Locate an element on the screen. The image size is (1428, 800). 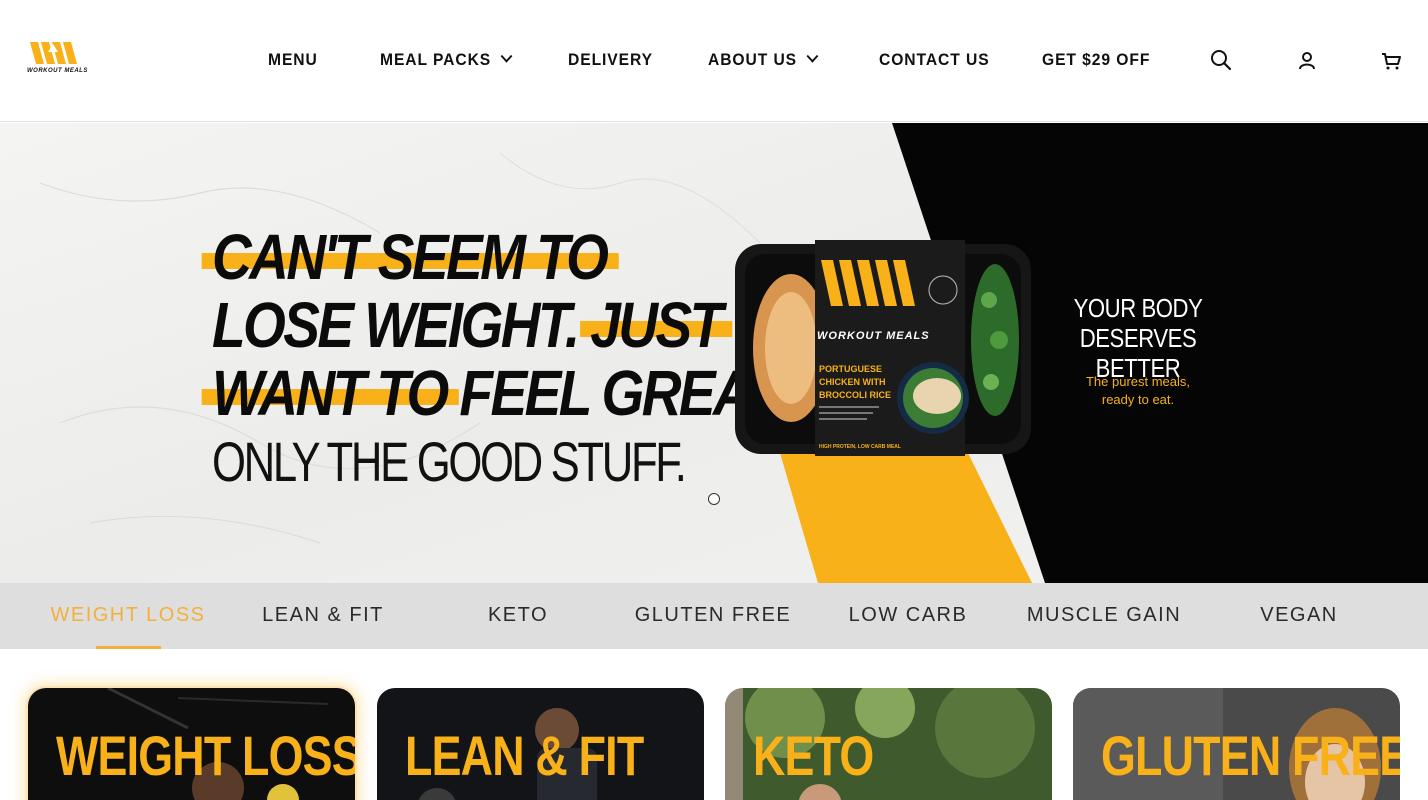
product-name-line-1: PORTUGUESE is located at coordinates (851, 369).